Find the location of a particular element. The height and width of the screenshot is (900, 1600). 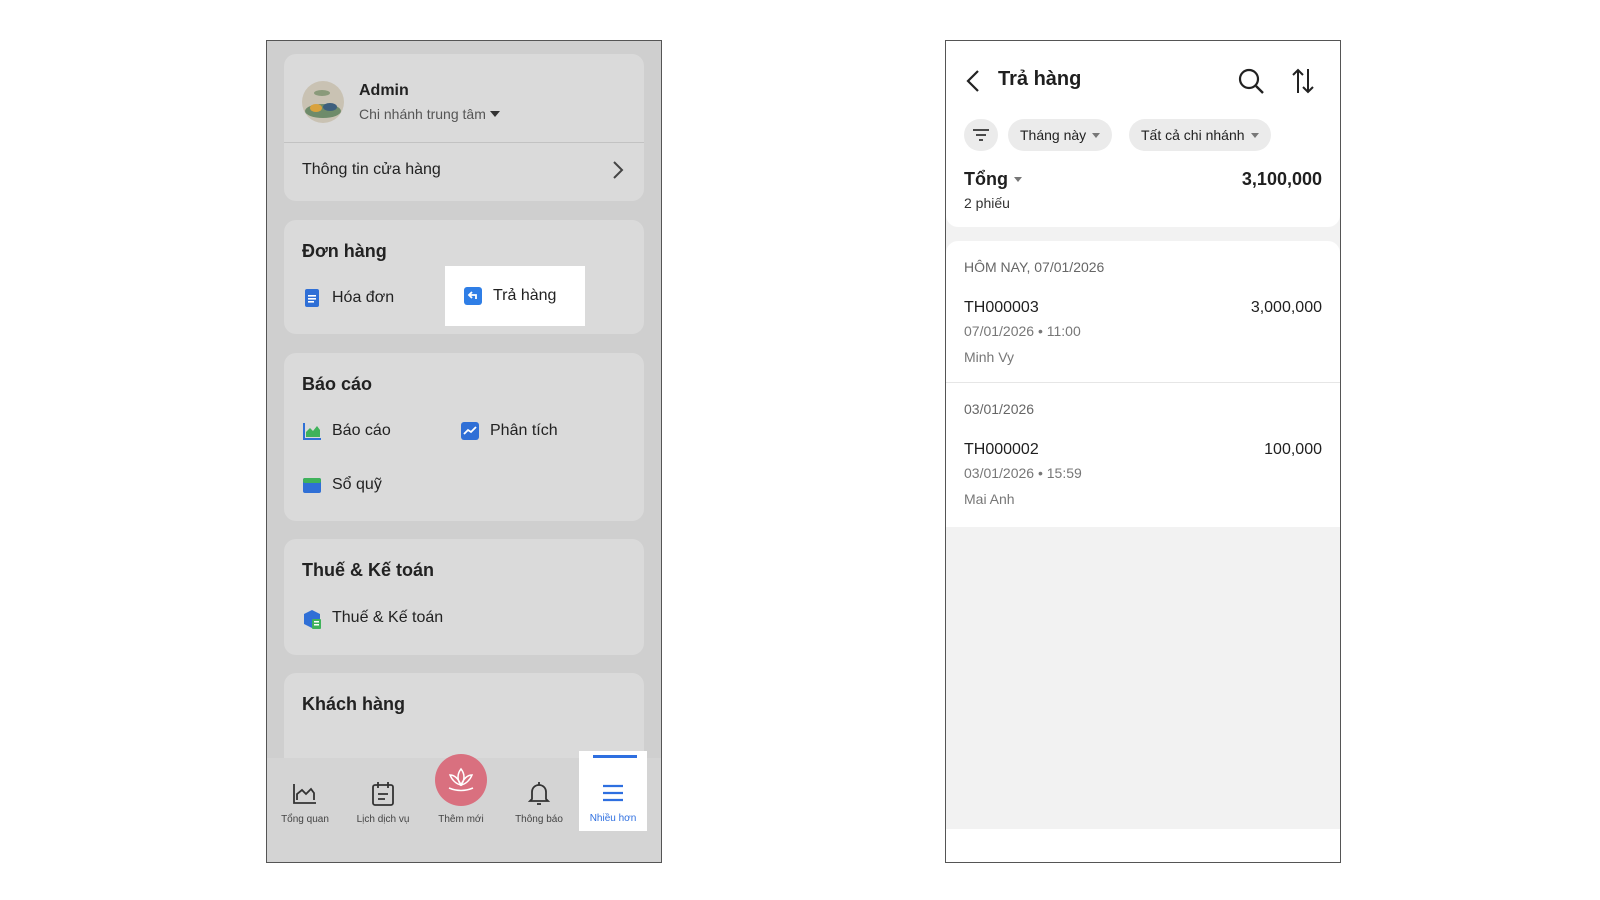

bell-icon is located at coordinates (539, 794).